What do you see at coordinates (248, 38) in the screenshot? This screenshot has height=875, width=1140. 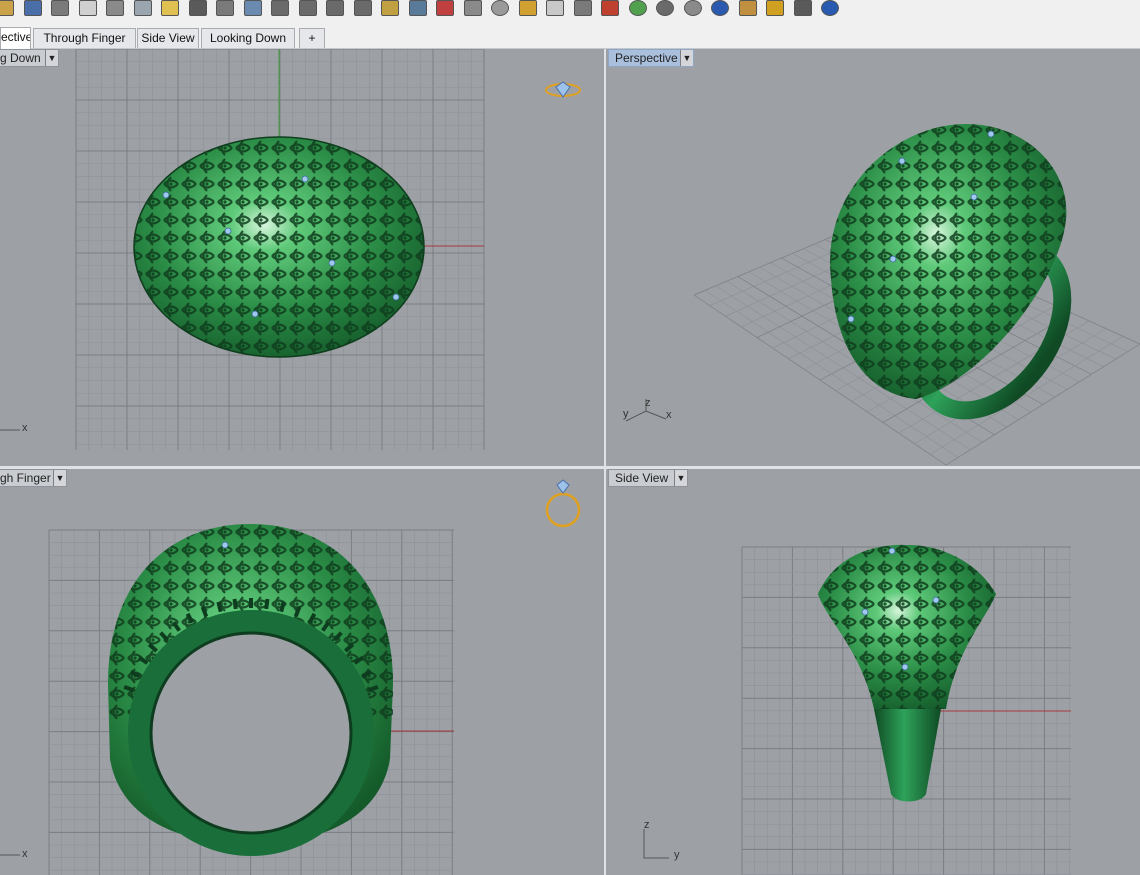 I see `tab-looking-down: Looking Down` at bounding box center [248, 38].